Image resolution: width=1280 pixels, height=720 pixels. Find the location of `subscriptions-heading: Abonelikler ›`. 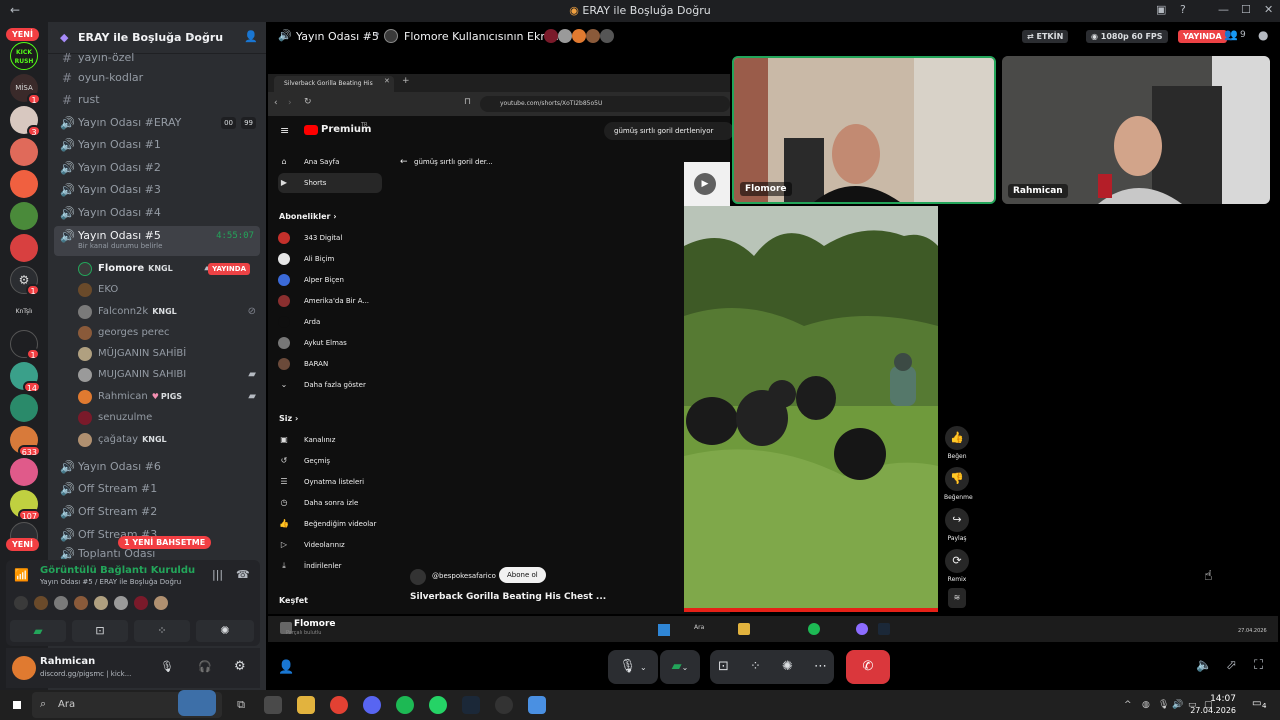

subscriptions-heading: Abonelikler › is located at coordinates (308, 216).